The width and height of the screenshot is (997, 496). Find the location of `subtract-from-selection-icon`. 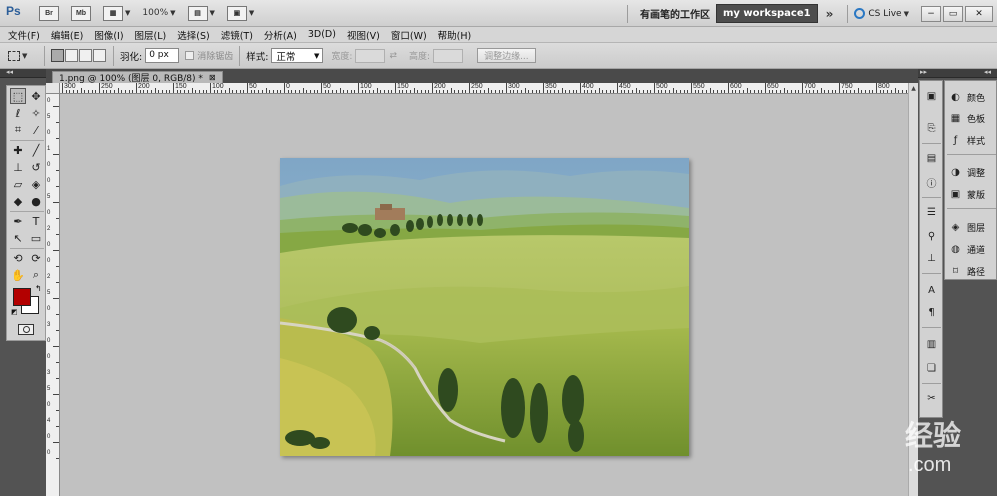

subtract-from-selection-icon is located at coordinates (85, 55).